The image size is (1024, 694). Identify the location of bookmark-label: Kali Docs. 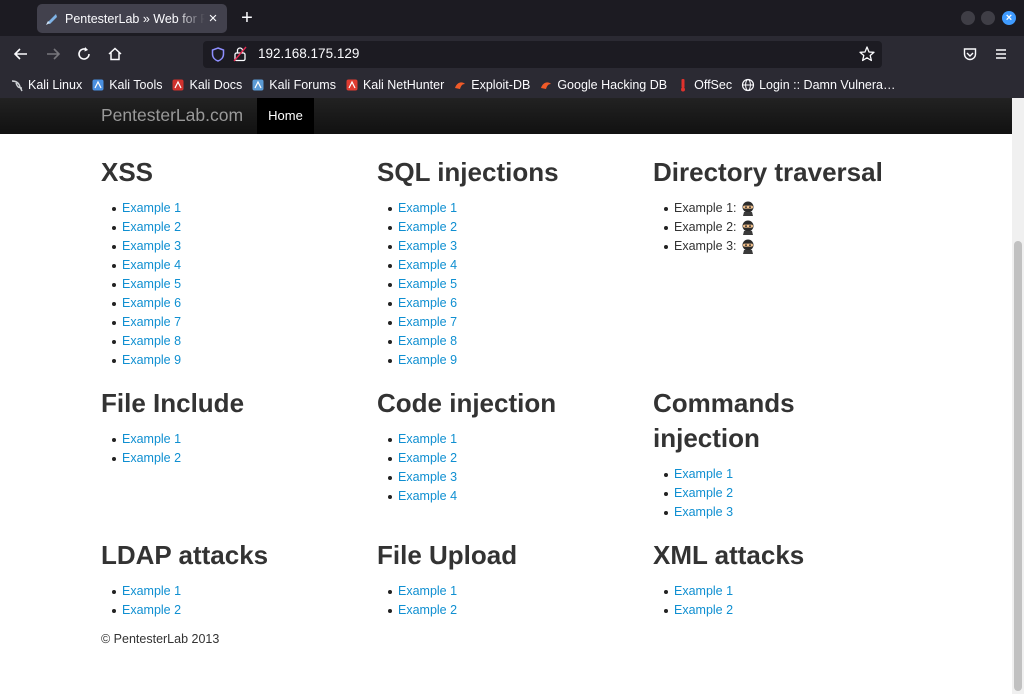
(216, 85).